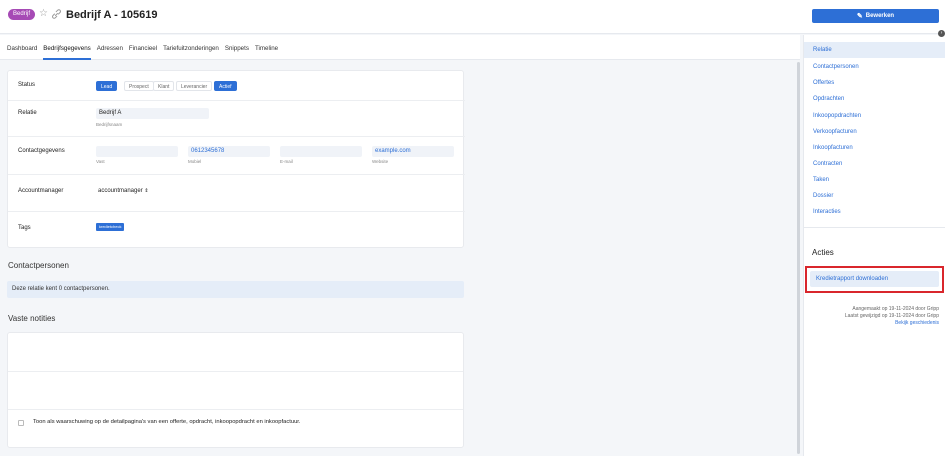 The height and width of the screenshot is (456, 945). Describe the element at coordinates (874, 196) in the screenshot. I see `sidebar-item-dossier: Dossier` at that location.